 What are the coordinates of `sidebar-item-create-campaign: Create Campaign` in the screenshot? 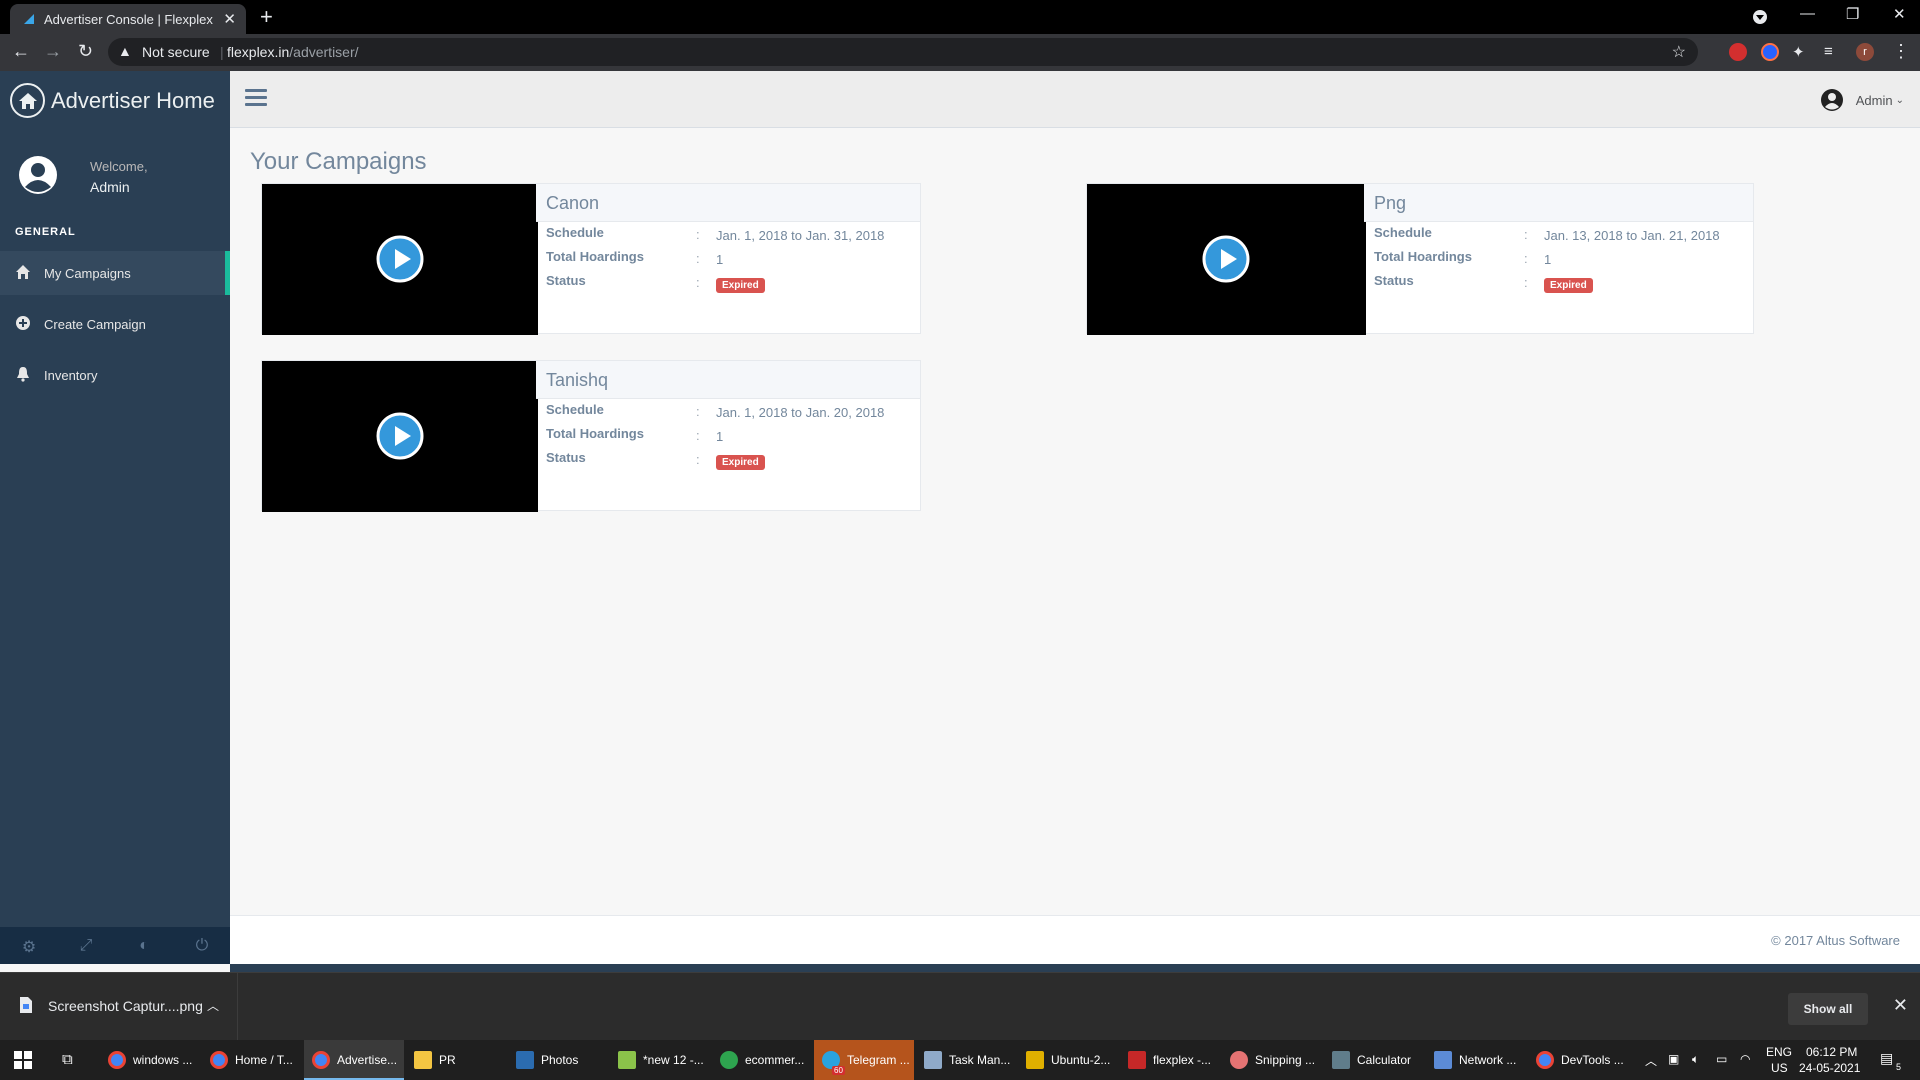 It's located at (115, 324).